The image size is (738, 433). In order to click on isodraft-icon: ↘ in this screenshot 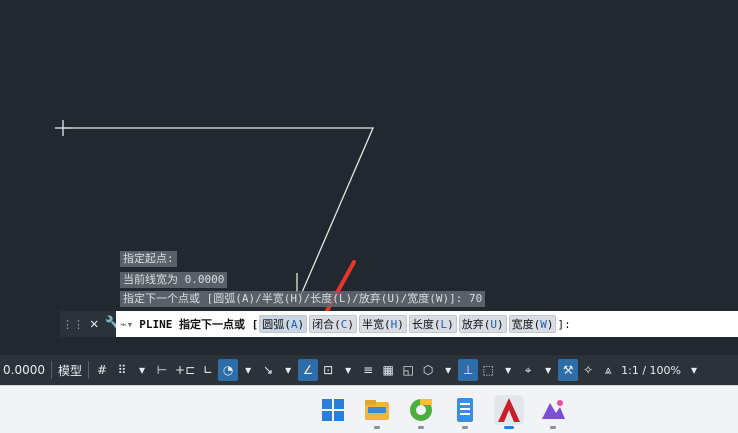, I will do `click(268, 370)`.